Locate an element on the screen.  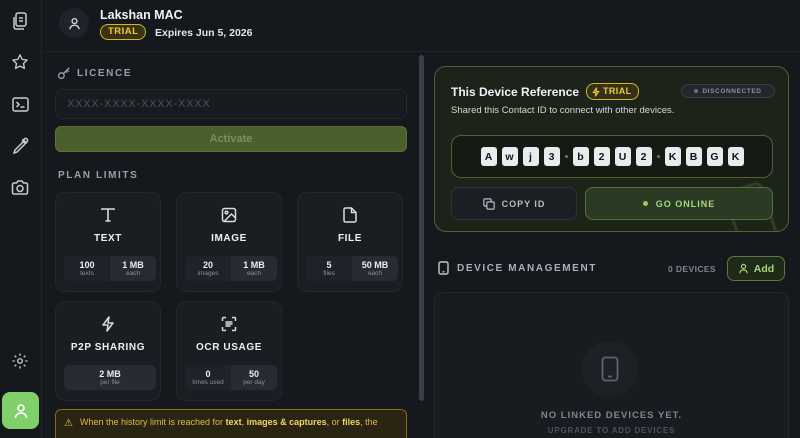
phone-icon is located at coordinates (610, 369).